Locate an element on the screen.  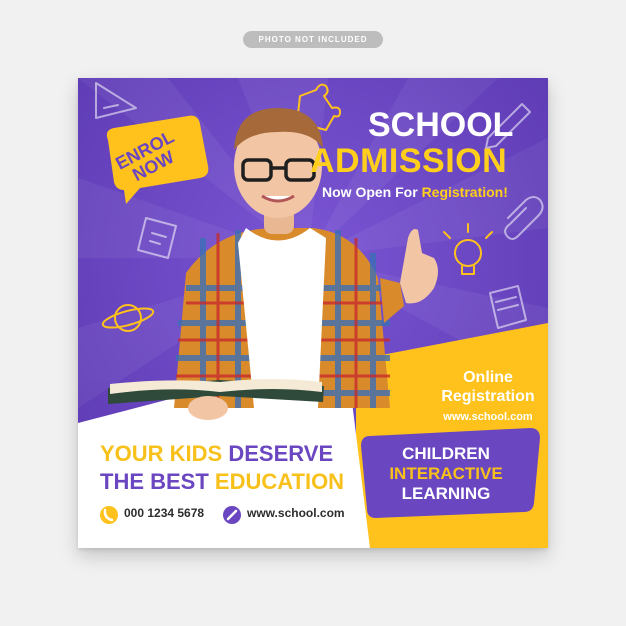
subtitle: Now Open For Registration! is located at coordinates (415, 192).